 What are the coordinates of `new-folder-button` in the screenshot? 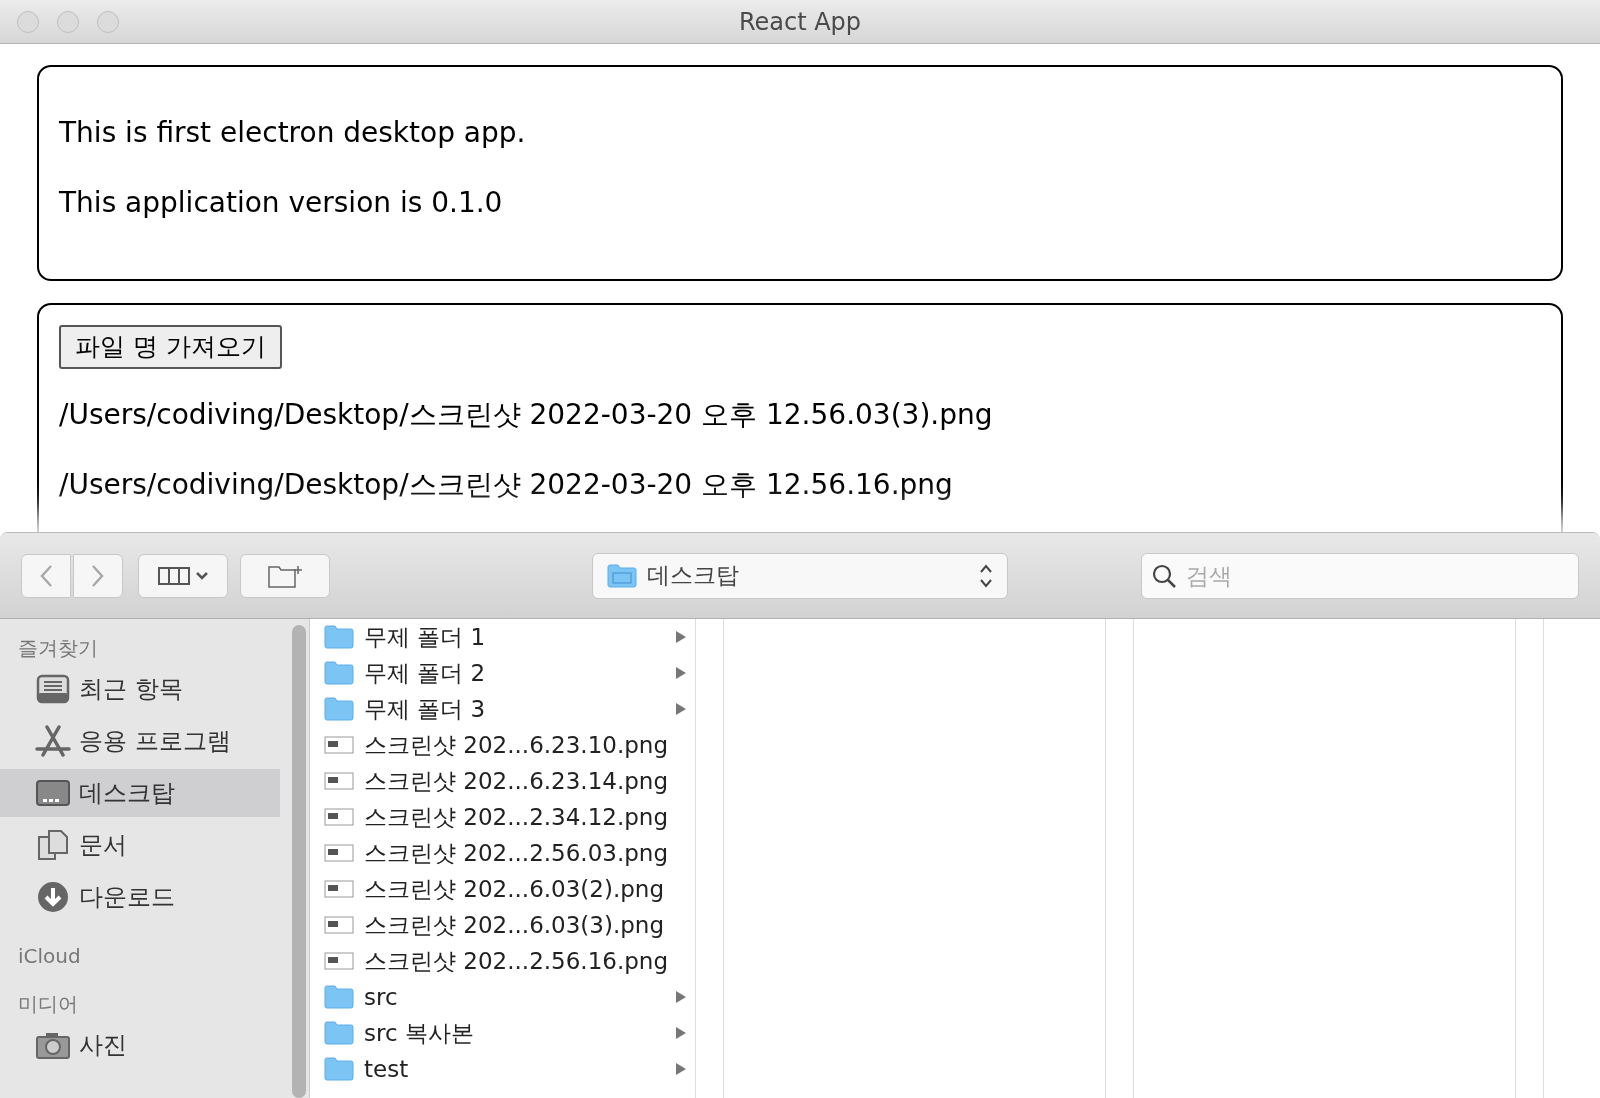 It's located at (285, 575).